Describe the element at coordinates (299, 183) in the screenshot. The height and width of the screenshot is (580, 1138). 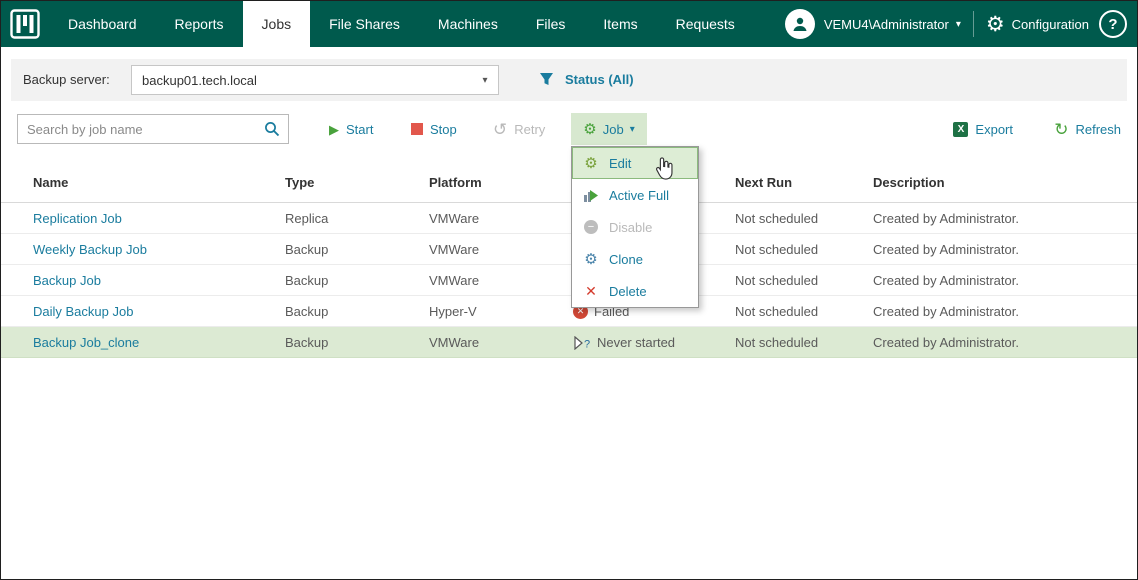
I see `column-header-type: Type` at that location.